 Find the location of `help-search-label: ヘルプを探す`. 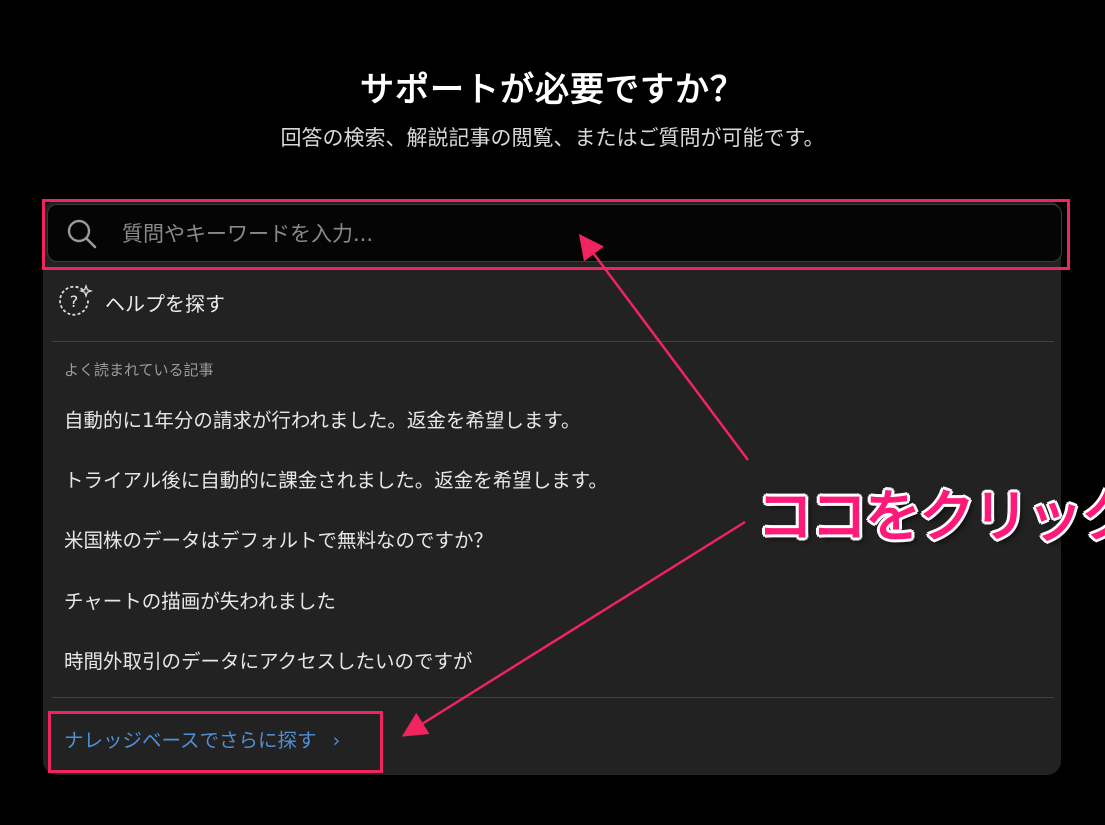

help-search-label: ヘルプを探す is located at coordinates (165, 303).